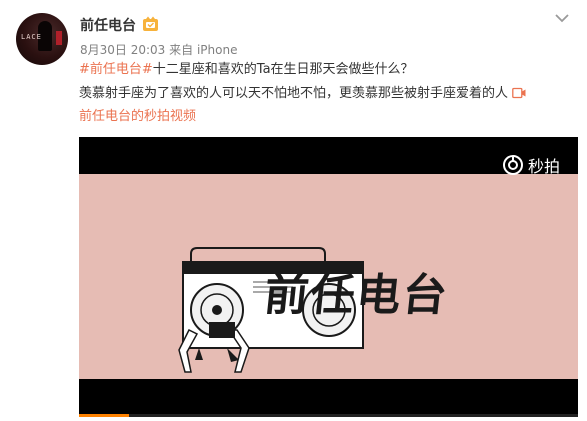 Image resolution: width=587 pixels, height=421 pixels. What do you see at coordinates (562, 18) in the screenshot?
I see `chevron-down-icon` at bounding box center [562, 18].